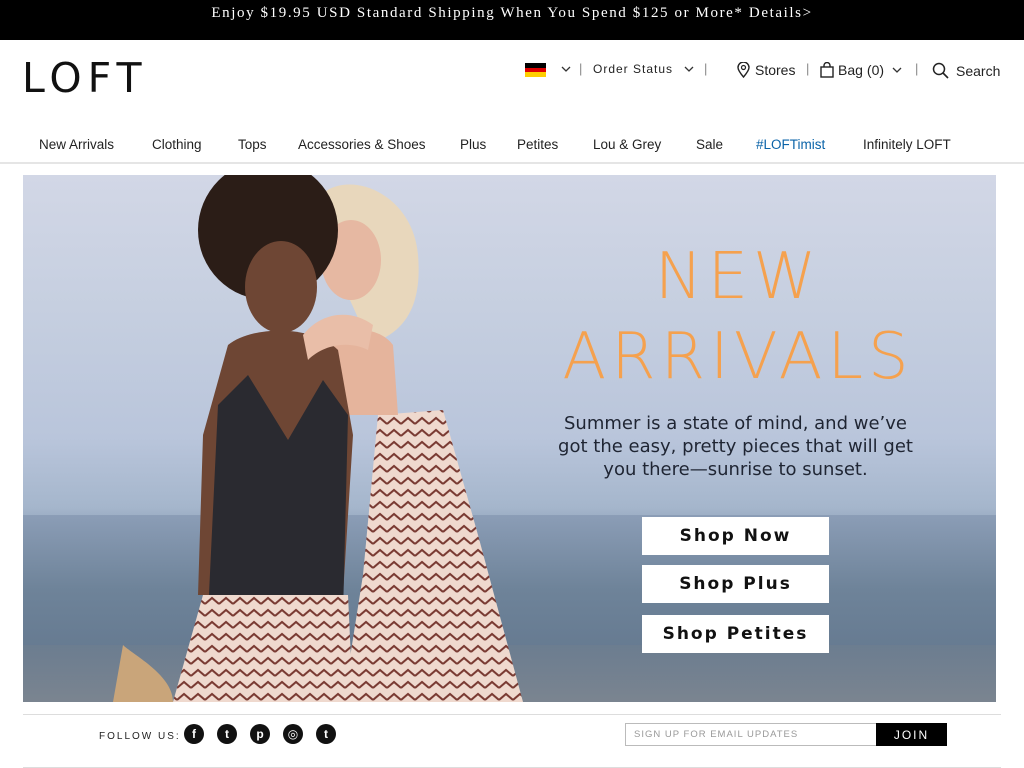  I want to click on search-icon, so click(940, 70).